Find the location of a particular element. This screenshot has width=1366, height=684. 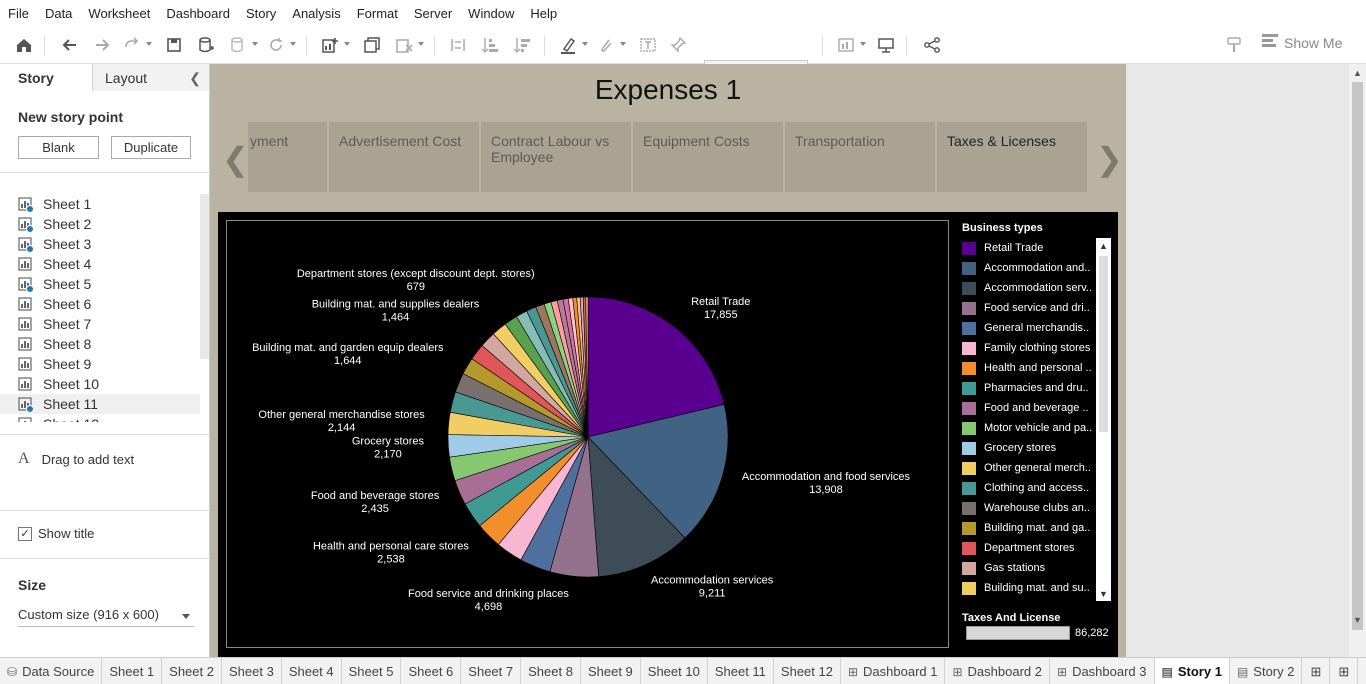

sheet-tab: ⛁ Data Source is located at coordinates (51, 671).